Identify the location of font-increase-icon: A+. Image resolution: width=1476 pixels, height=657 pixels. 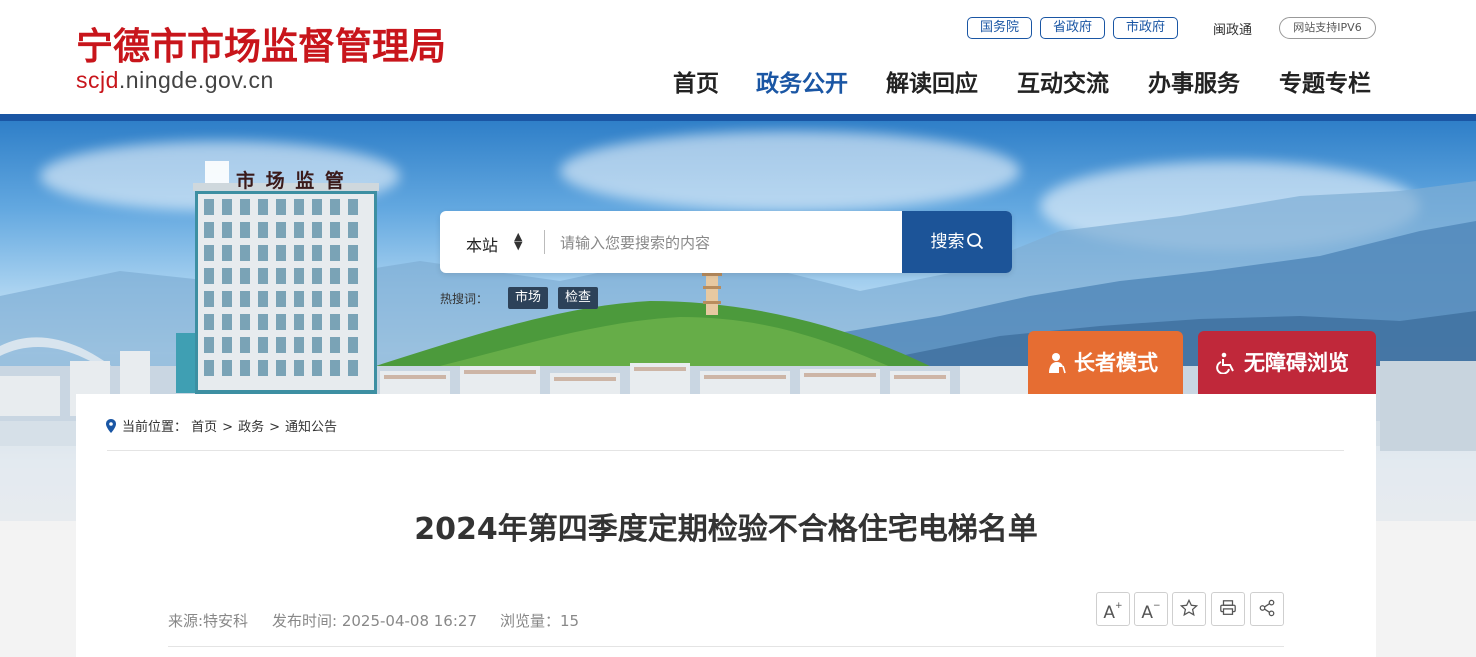
(1113, 612).